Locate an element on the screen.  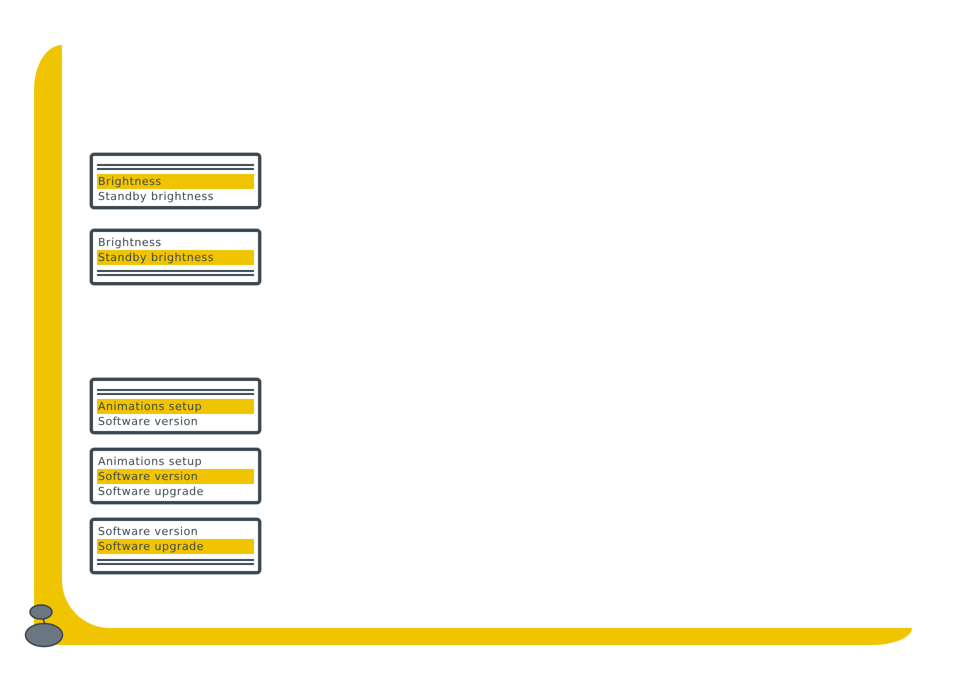
lcd-menu-line: Animations setup is located at coordinates (150, 461).